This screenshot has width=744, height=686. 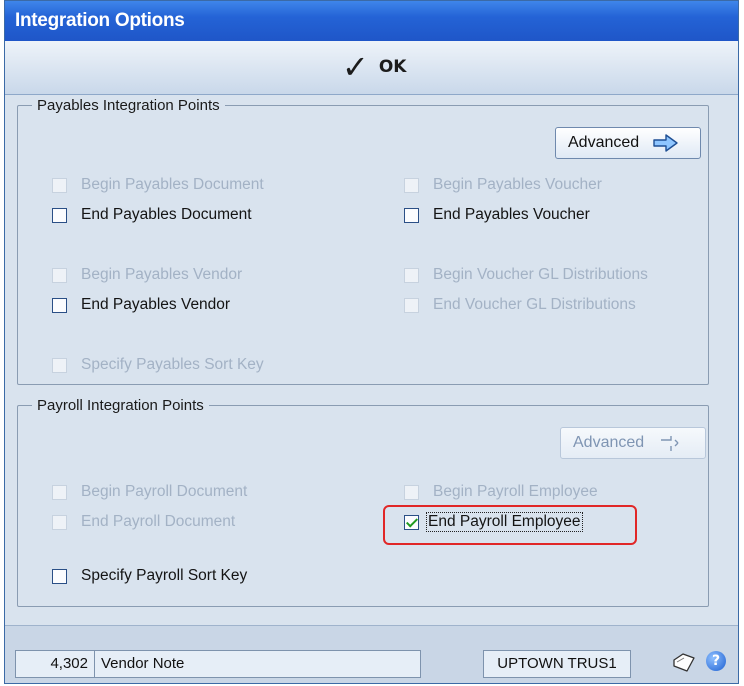 What do you see at coordinates (172, 364) in the screenshot?
I see `checkbox-label: Specify Payables Sort Key` at bounding box center [172, 364].